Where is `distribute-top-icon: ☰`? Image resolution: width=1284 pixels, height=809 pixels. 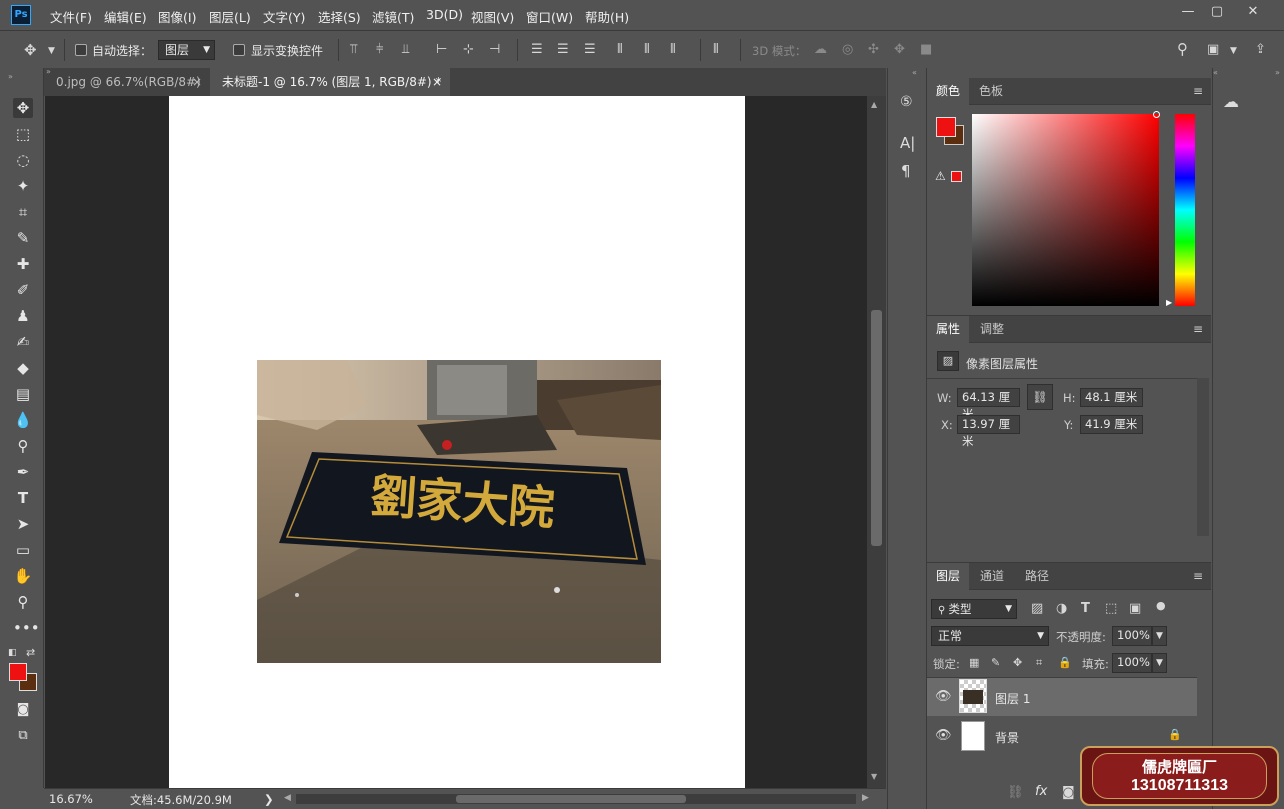
distribute-top-icon: ☰ is located at coordinates (537, 50).